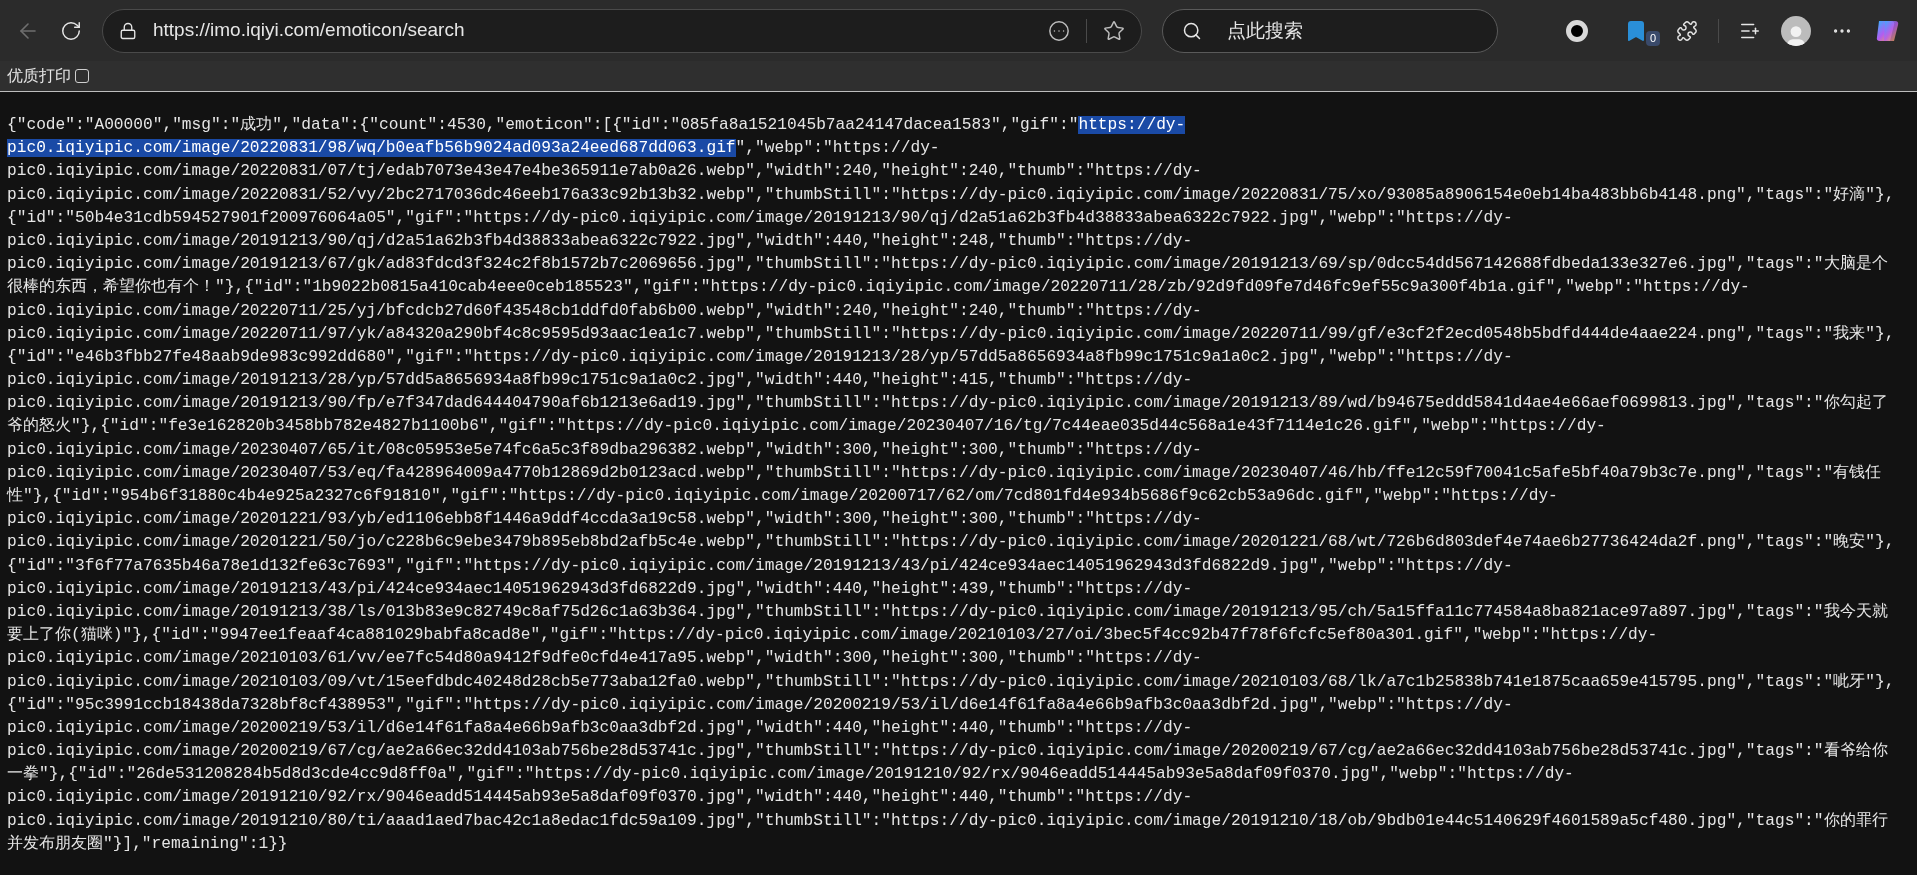 The width and height of the screenshot is (1917, 875). I want to click on code-text: 一拳"},{"id":"26de531208284b5d8d3cde4cc9d8ff0a","gif":"https://dy-pic0.iqiyipic.com/image/20191210/92/rx/9046eadd514445ab93e5a8daf09f0370.jpg","webp":"https://dy-, so click(790, 774).